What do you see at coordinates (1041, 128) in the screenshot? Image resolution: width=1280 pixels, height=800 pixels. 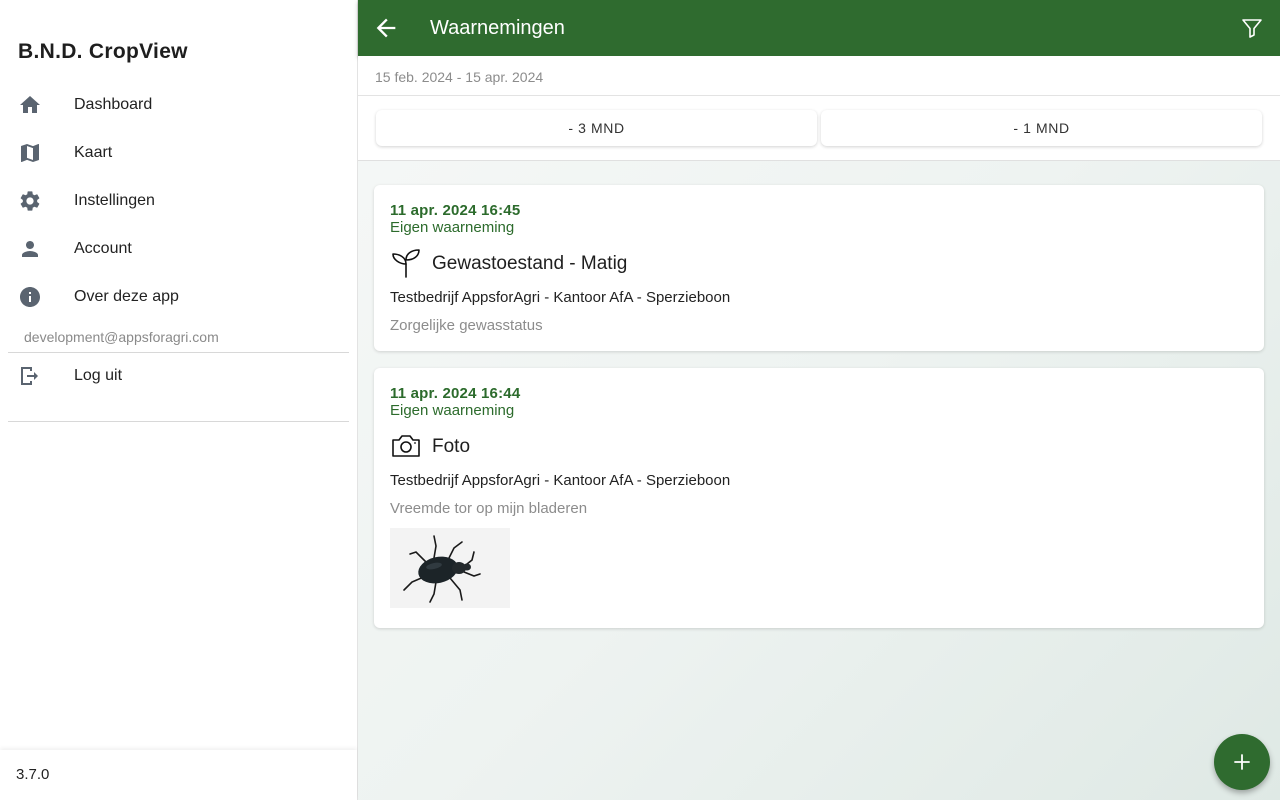 I see `minus-1-month-button: - 1 MND` at bounding box center [1041, 128].